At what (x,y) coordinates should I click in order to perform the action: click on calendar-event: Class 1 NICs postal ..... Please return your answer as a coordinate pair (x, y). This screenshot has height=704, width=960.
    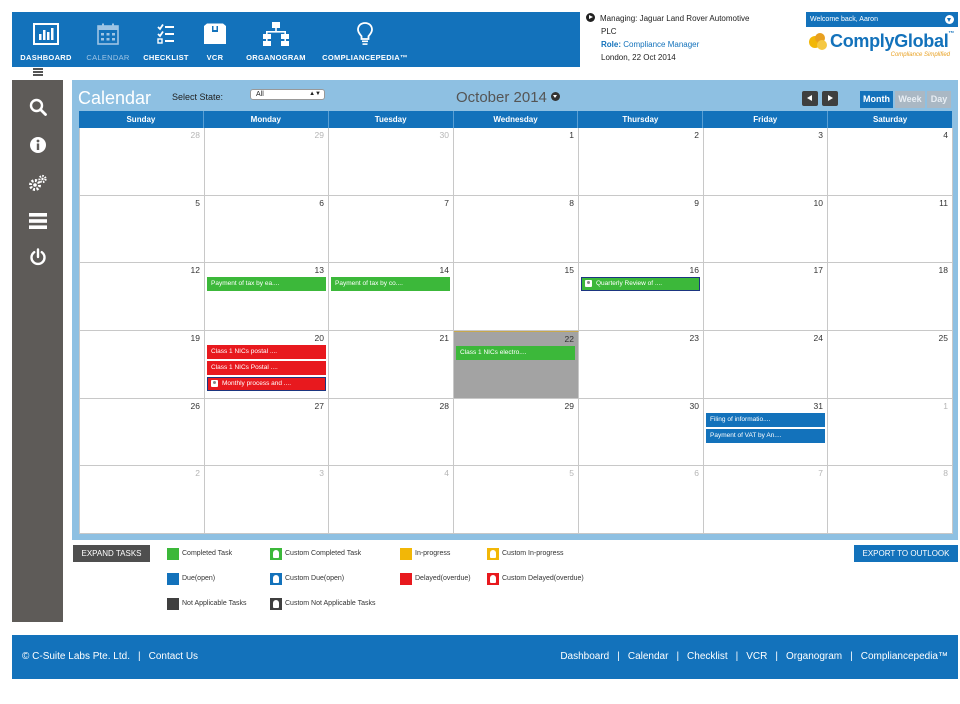
    Looking at the image, I should click on (266, 352).